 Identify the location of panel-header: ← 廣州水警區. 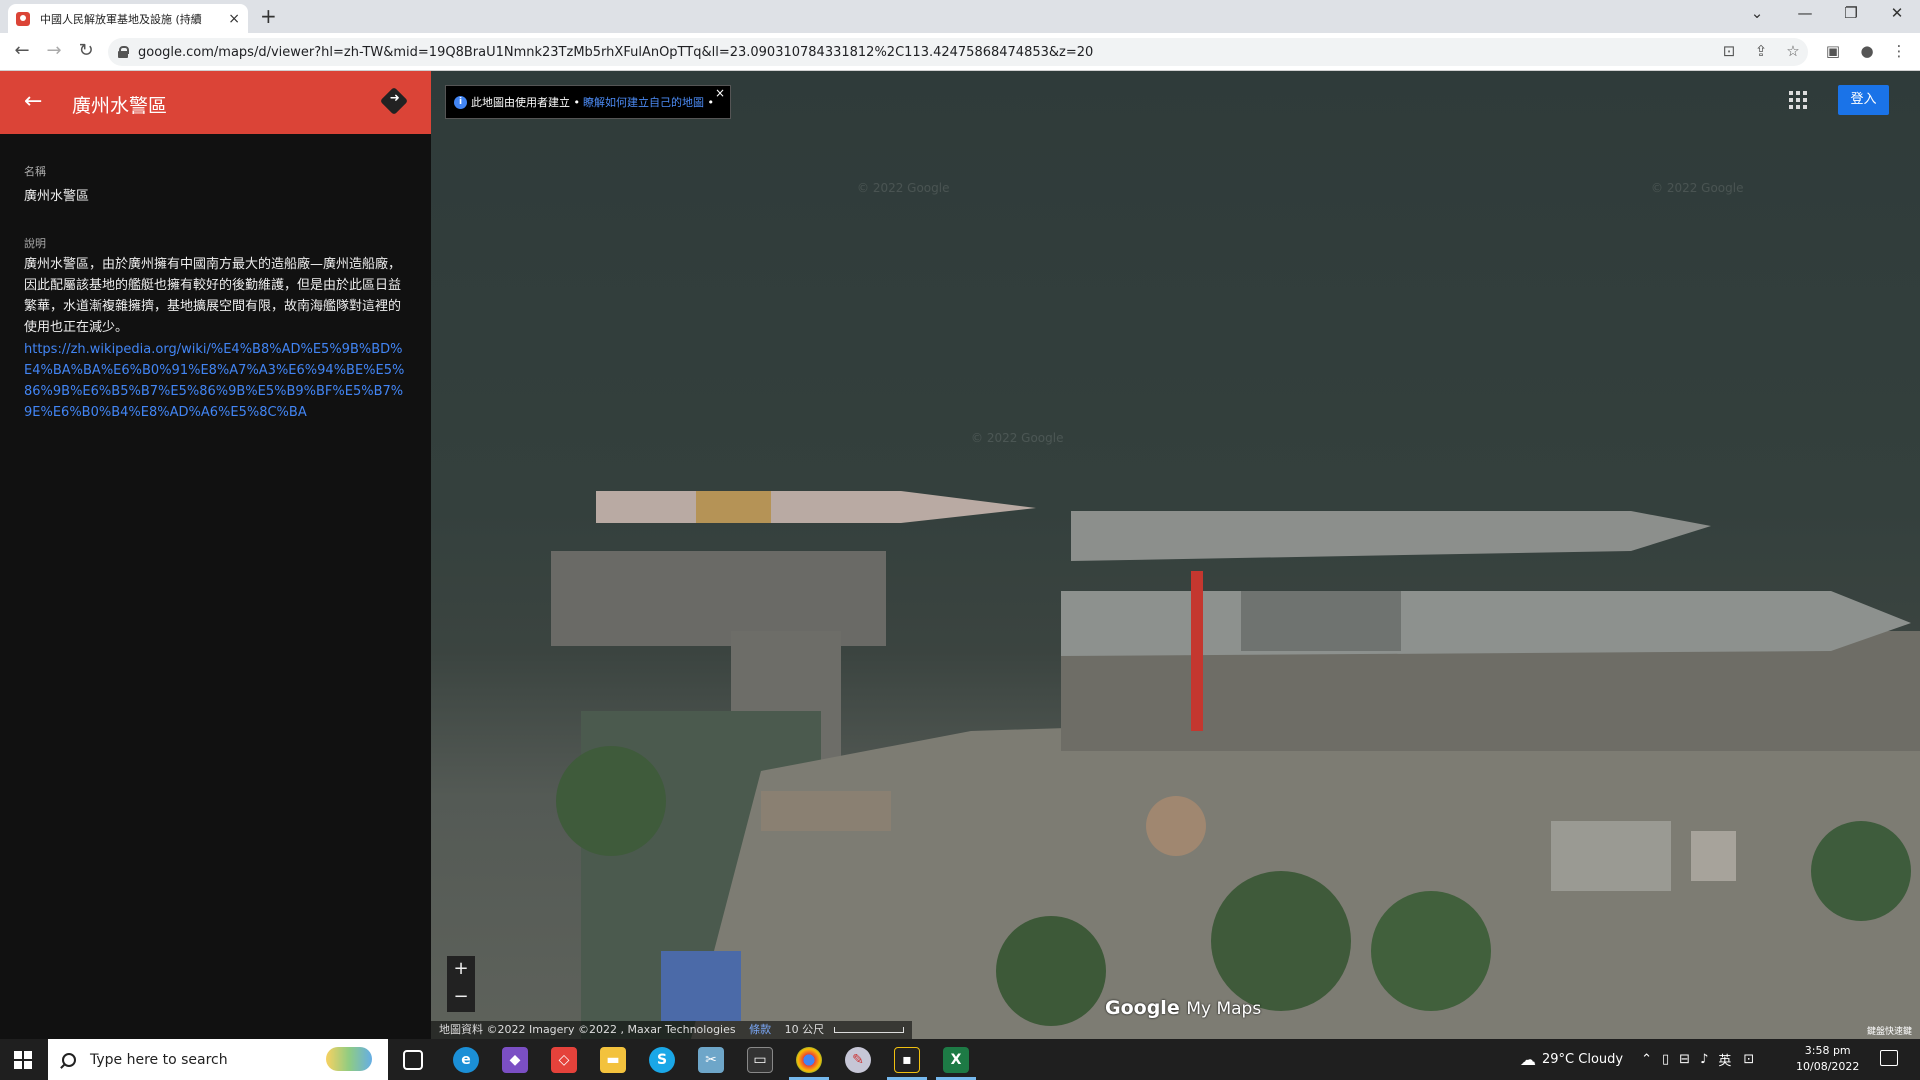
(215, 102).